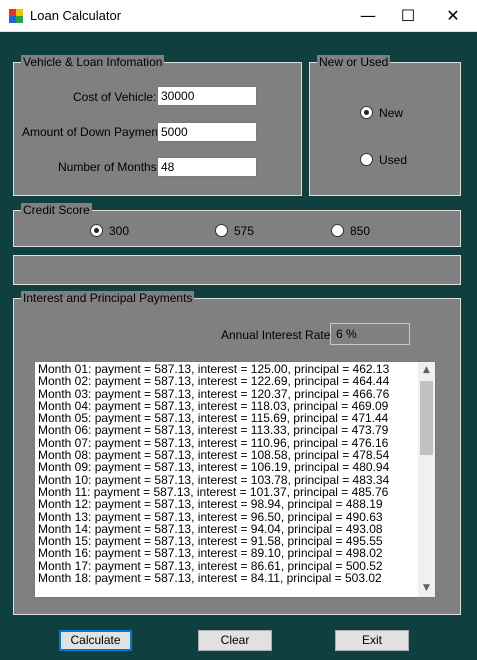  Describe the element at coordinates (354, 62) in the screenshot. I see `new-or-used-caption: New or Used` at that location.